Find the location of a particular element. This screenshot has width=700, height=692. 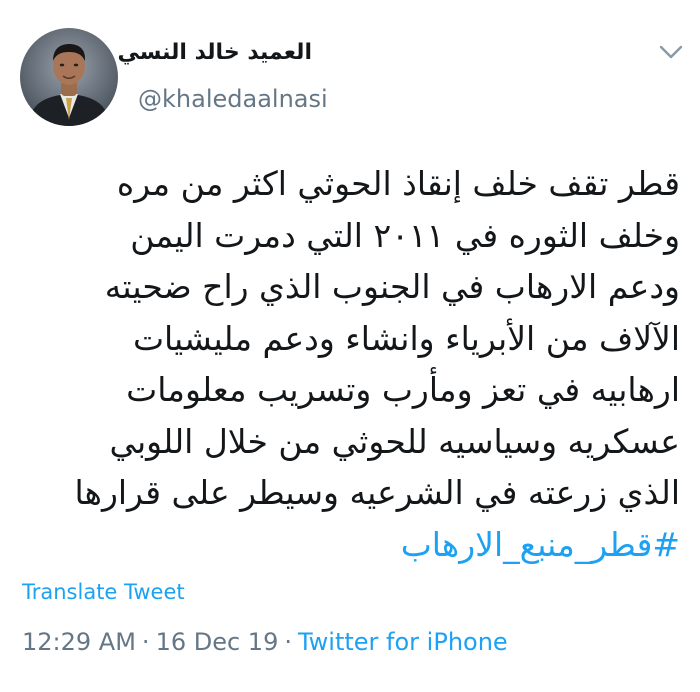

tweet-time: 12:29 AM is located at coordinates (79, 642).